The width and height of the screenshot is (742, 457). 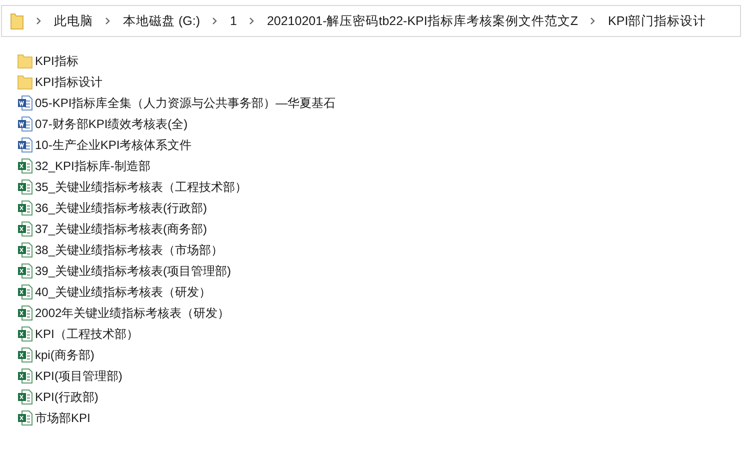 What do you see at coordinates (121, 207) in the screenshot?
I see `file-name: 36_关键业绩指标考核表(行政部)` at bounding box center [121, 207].